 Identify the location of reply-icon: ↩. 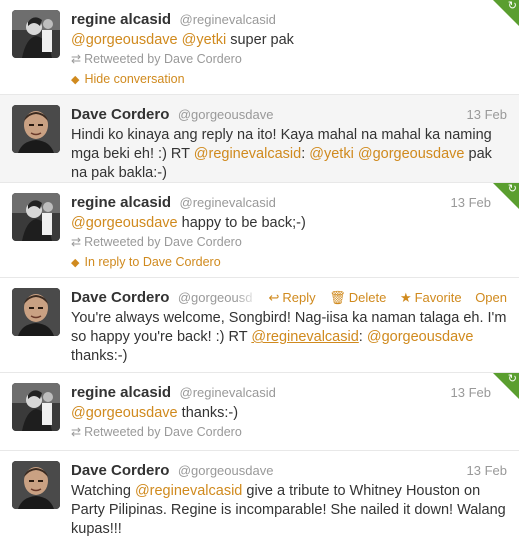
(274, 297).